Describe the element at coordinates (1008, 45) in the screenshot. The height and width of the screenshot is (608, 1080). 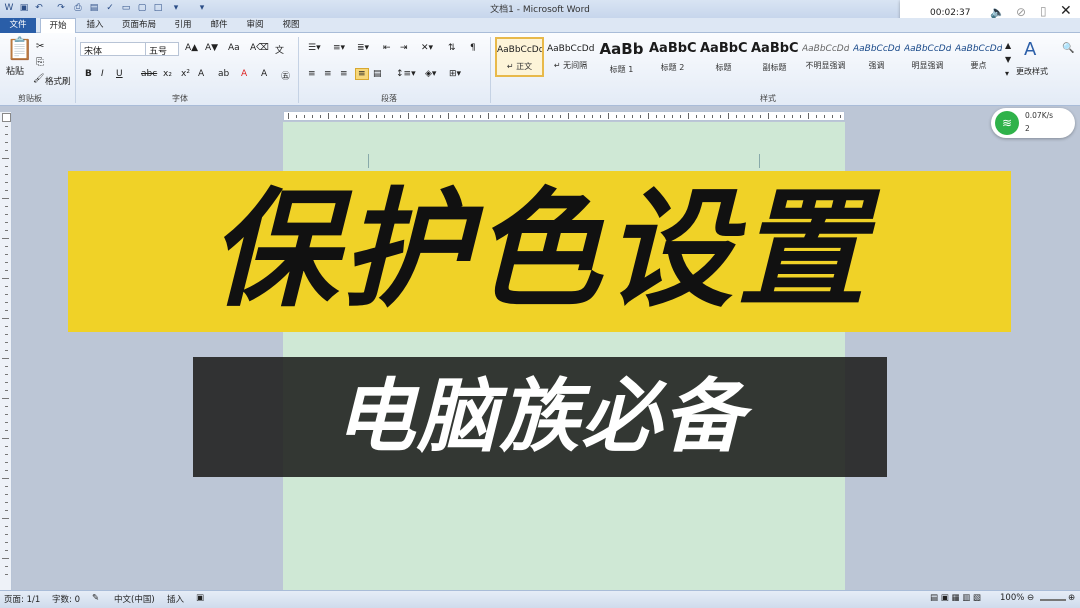
I see `gallery-up-icon: ▲` at that location.